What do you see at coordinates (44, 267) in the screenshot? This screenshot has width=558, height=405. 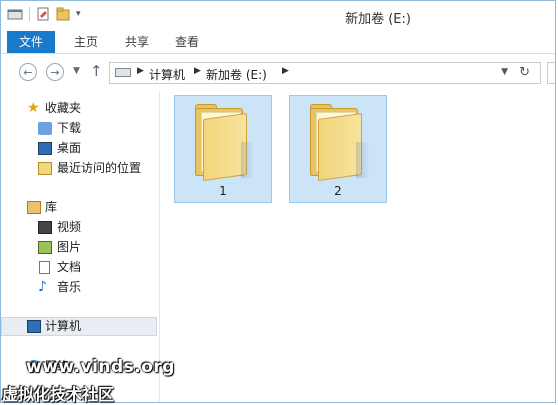 I see `document-icon` at bounding box center [44, 267].